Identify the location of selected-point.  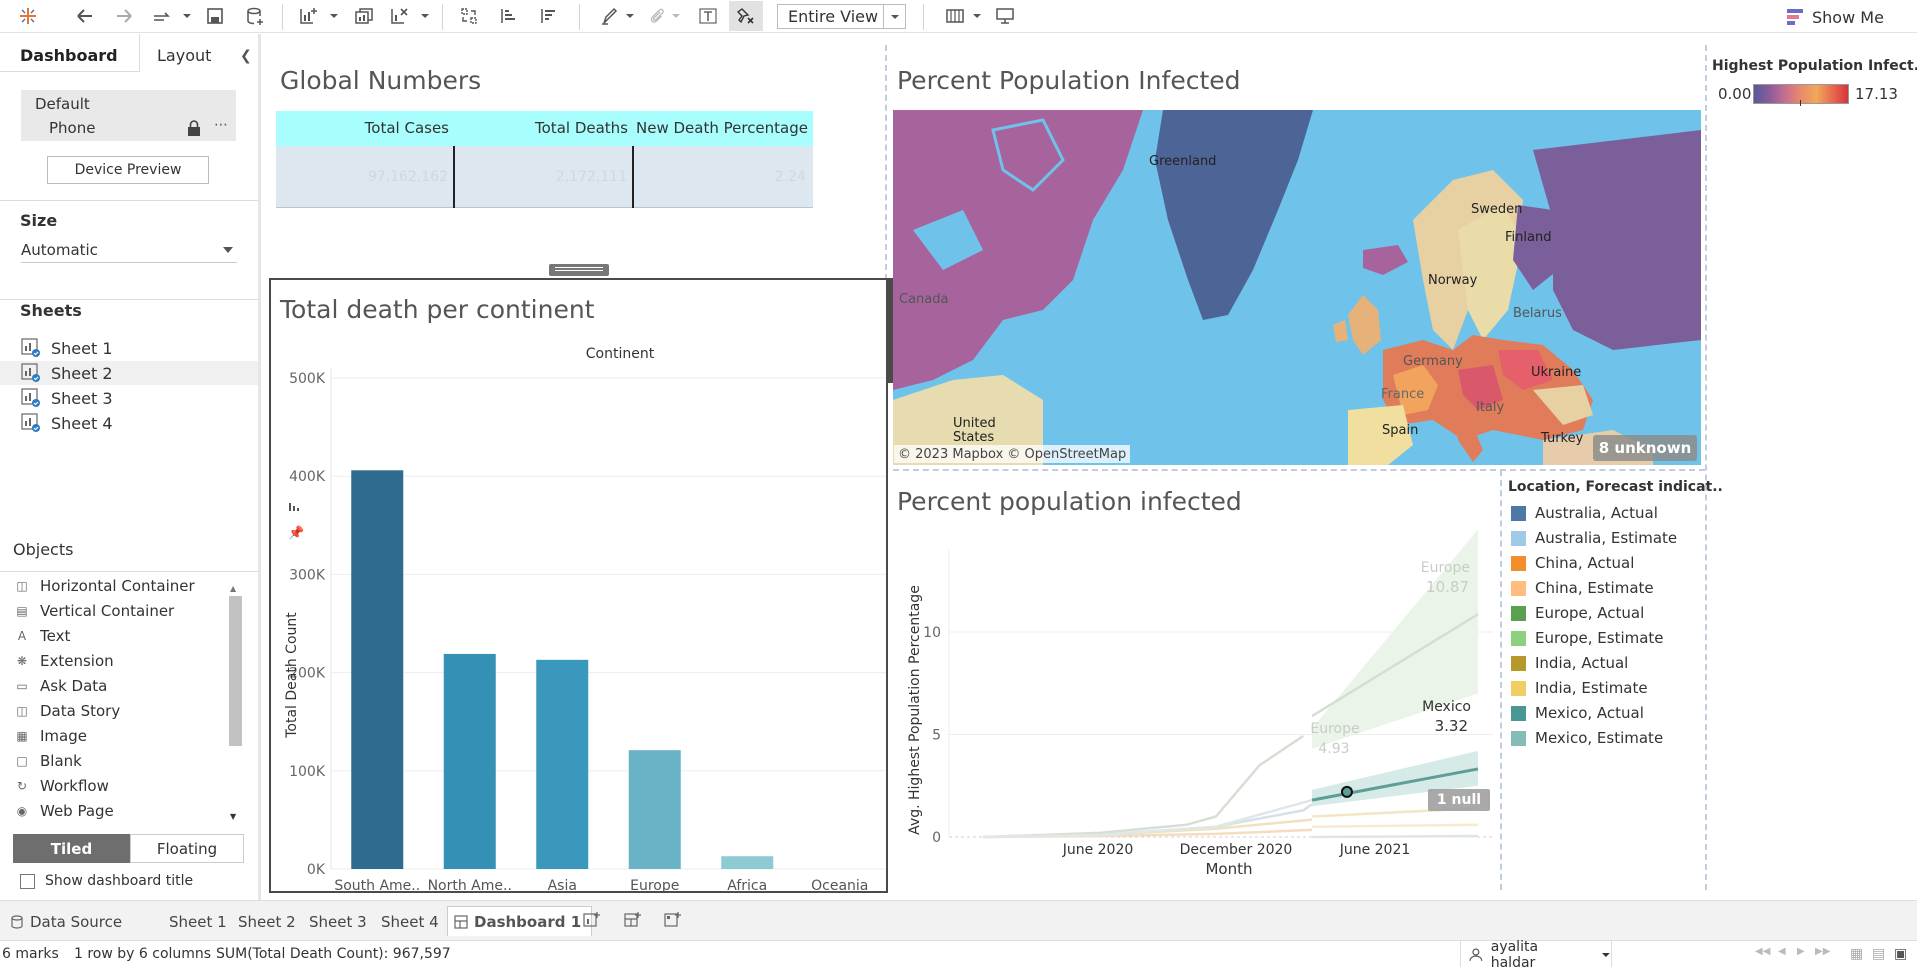
(1346, 791).